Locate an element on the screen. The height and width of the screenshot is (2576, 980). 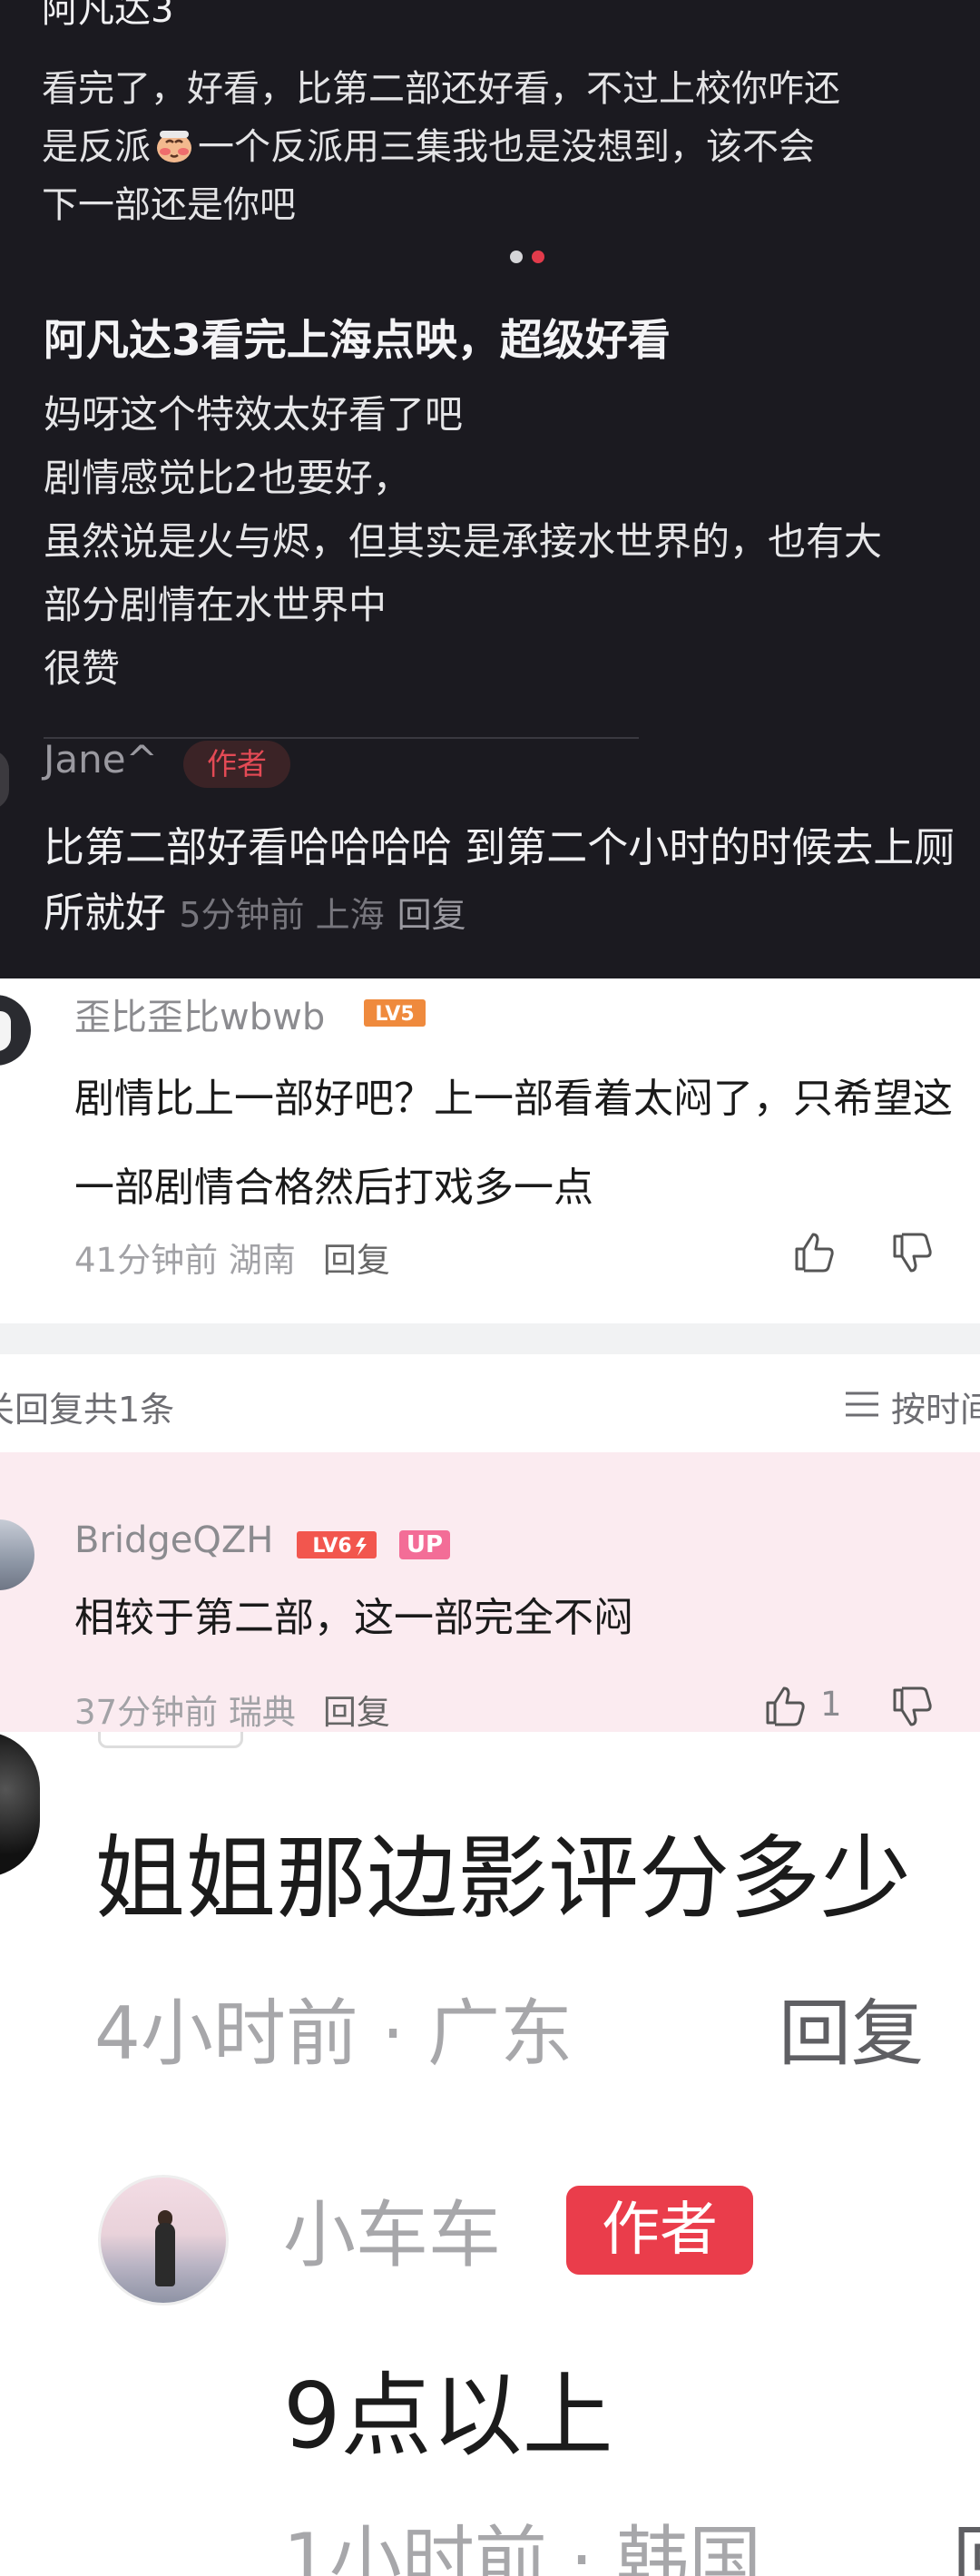
comment-text: 相较于第二部，这一部完全不闷 is located at coordinates (353, 1618).